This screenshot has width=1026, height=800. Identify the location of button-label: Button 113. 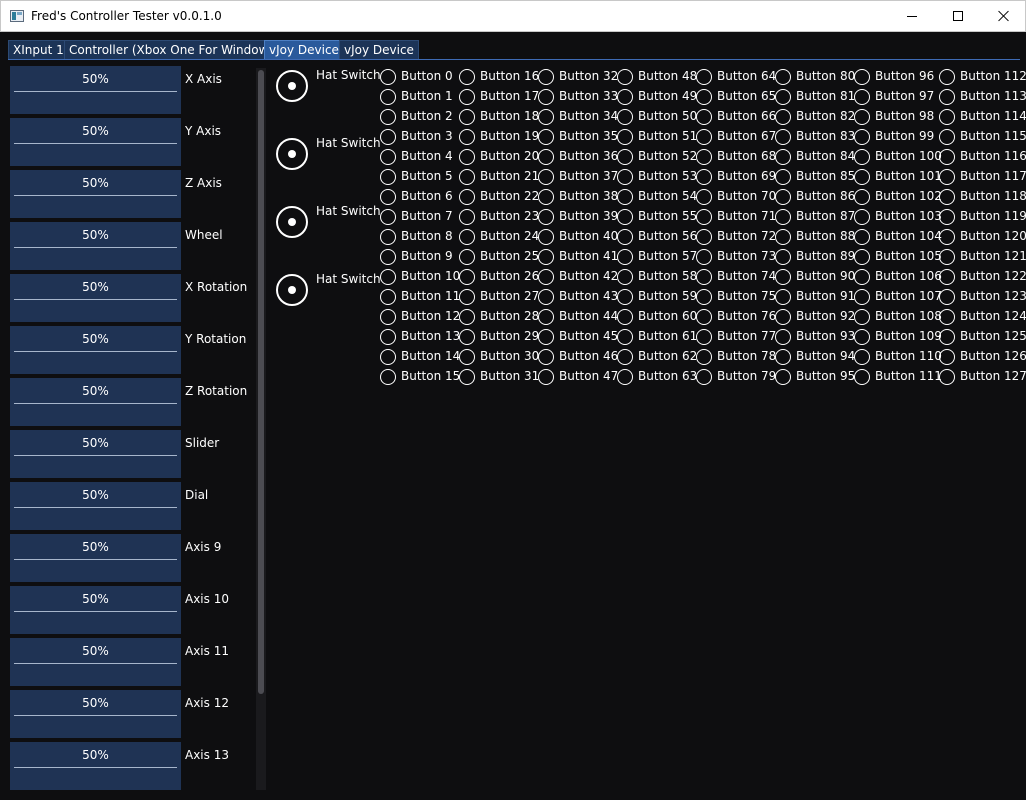
(993, 96).